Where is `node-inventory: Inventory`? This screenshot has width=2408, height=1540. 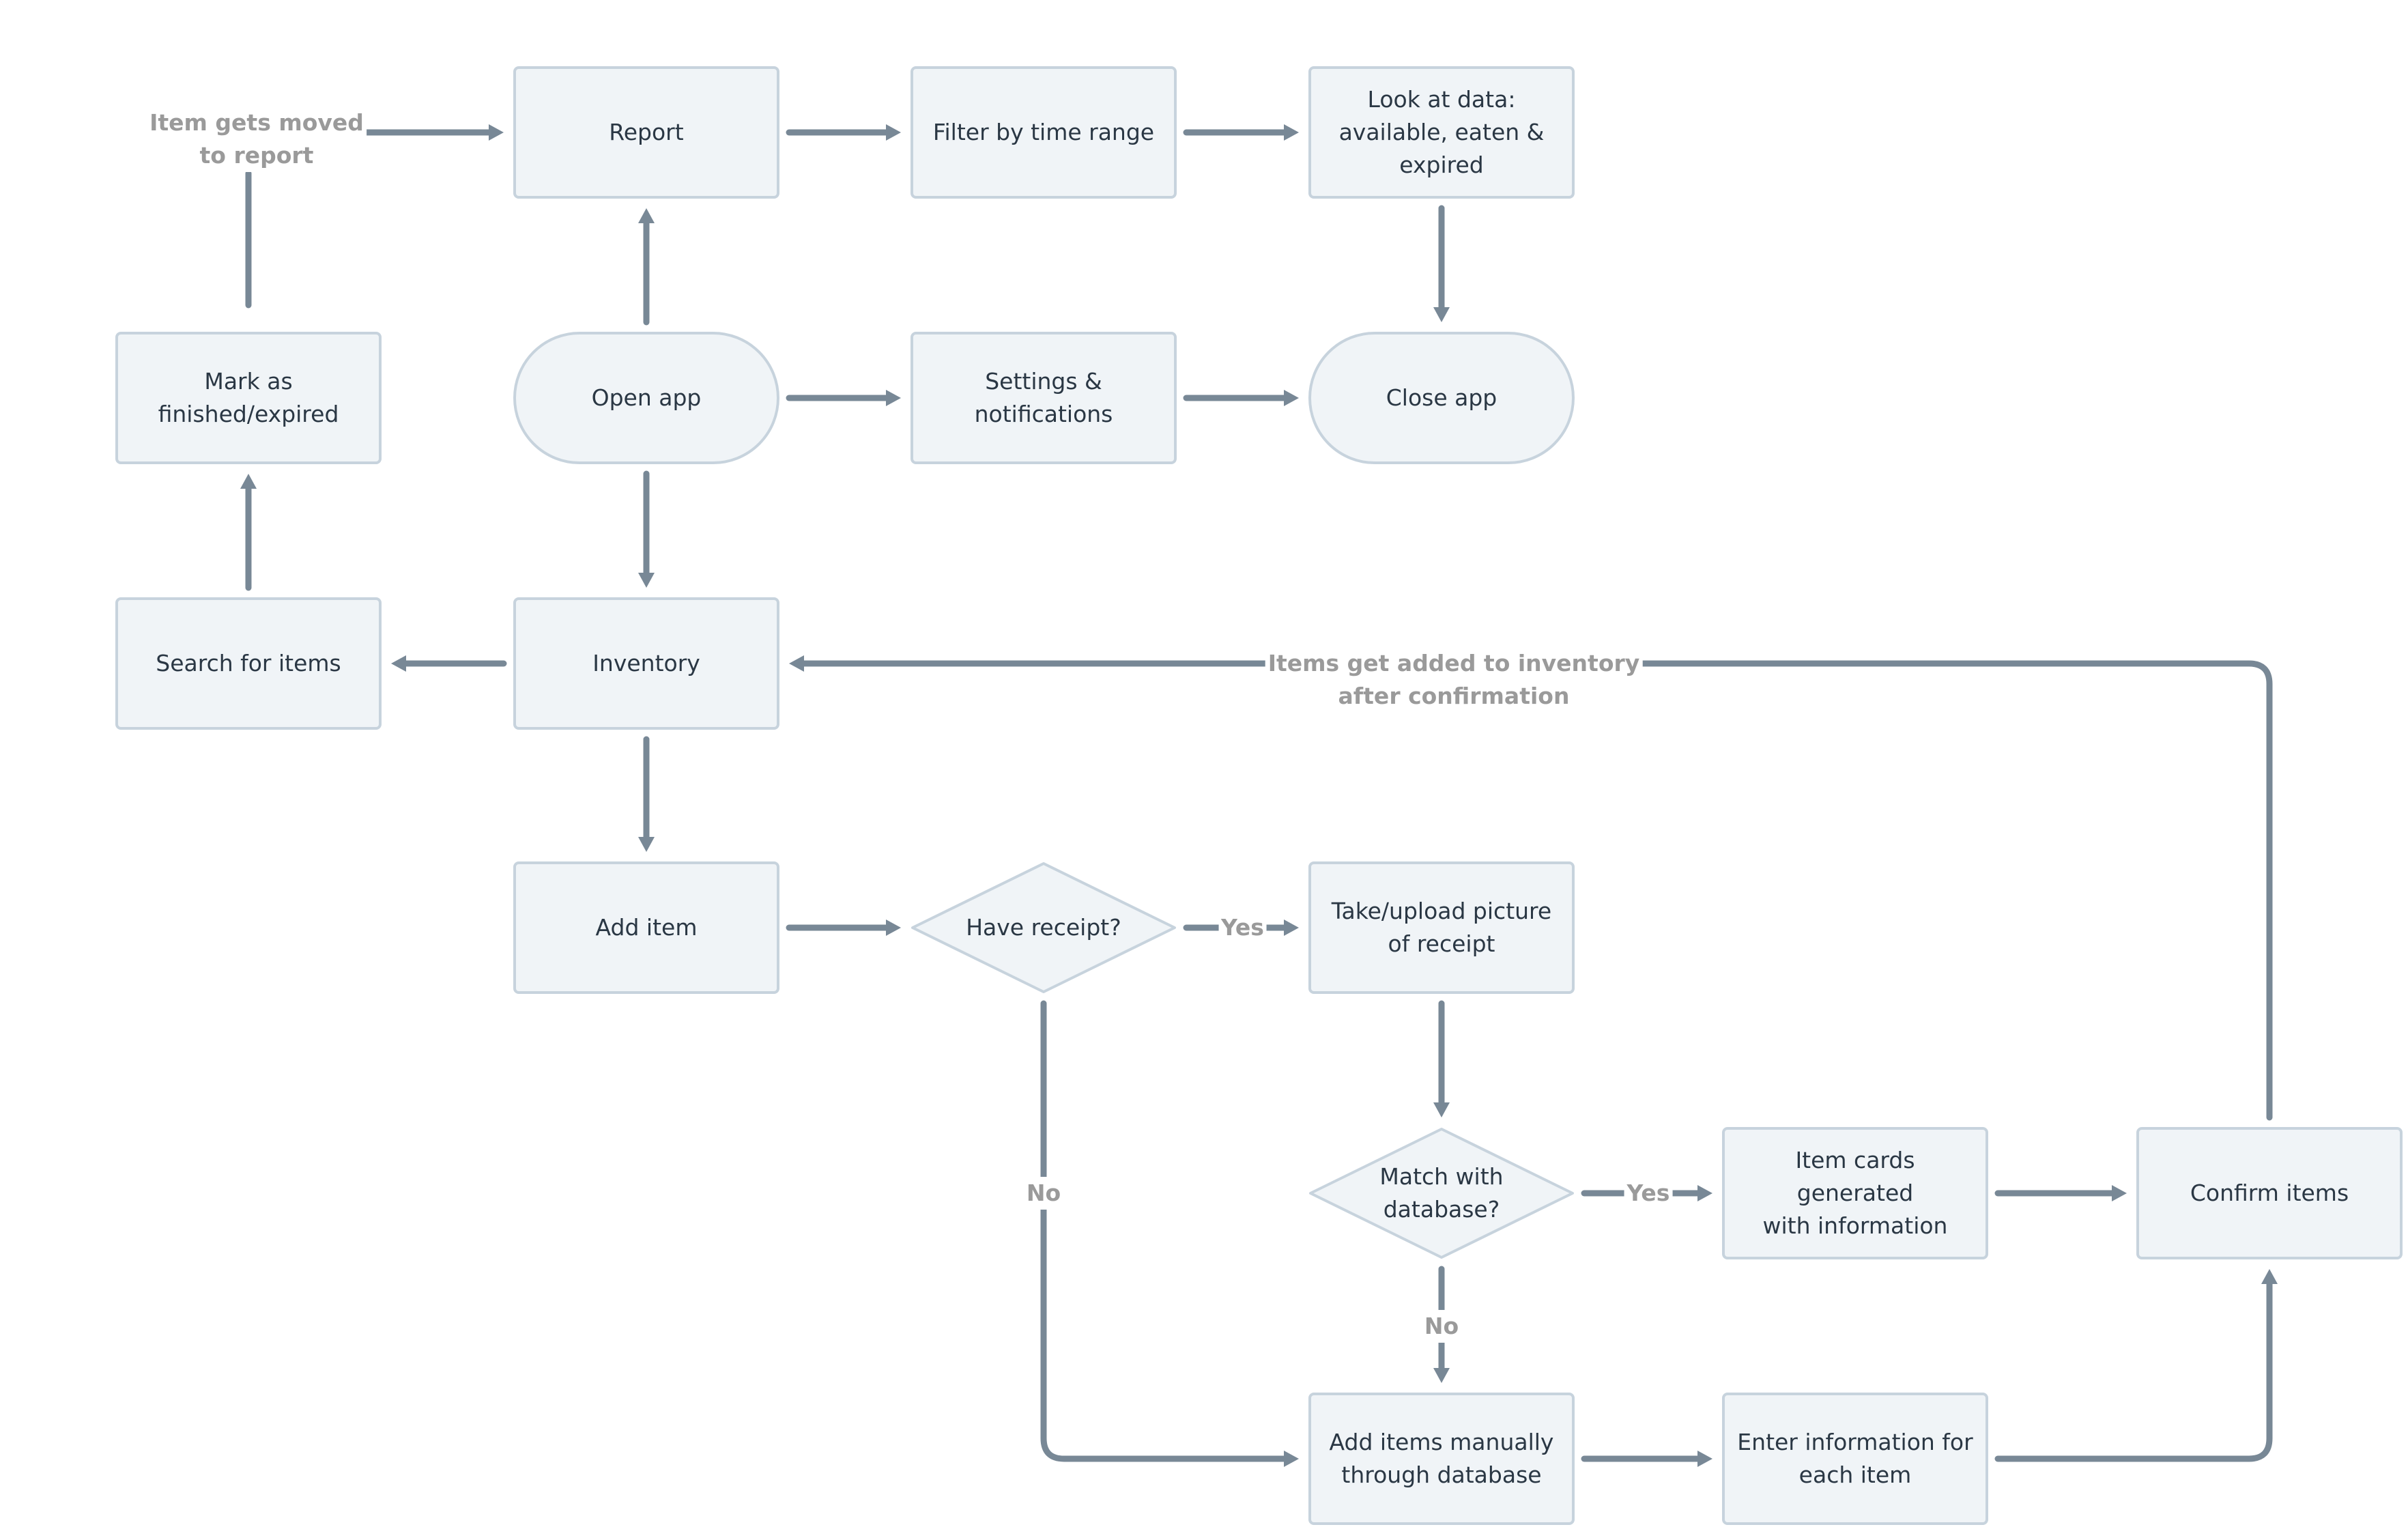
node-inventory: Inventory is located at coordinates (646, 663).